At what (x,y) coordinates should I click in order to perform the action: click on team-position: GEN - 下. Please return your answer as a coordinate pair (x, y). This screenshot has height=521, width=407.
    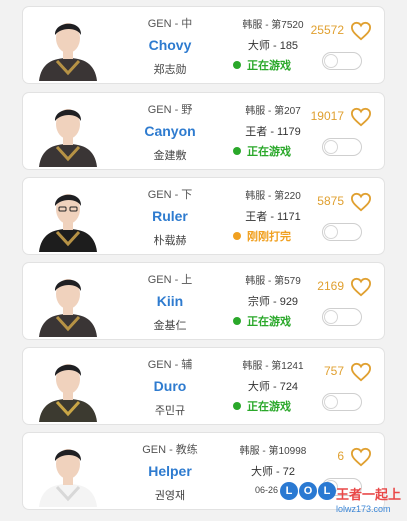
    Looking at the image, I should click on (170, 195).